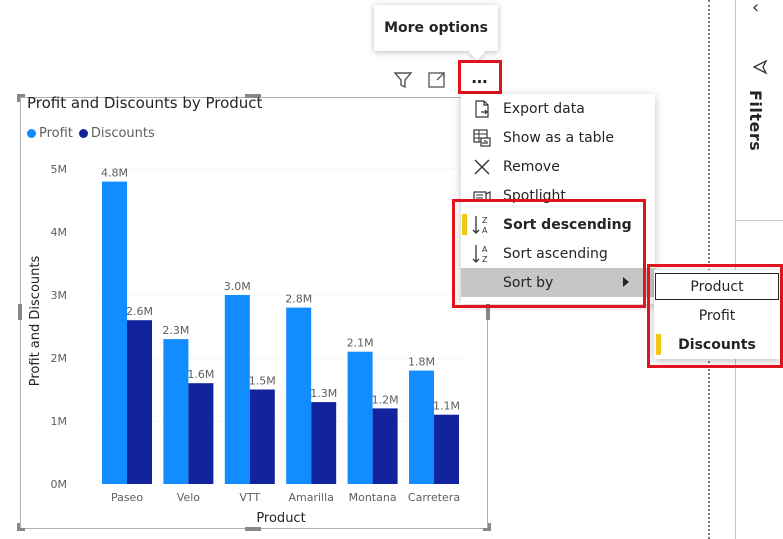  I want to click on menu-item-export-data: Export data, so click(558, 108).